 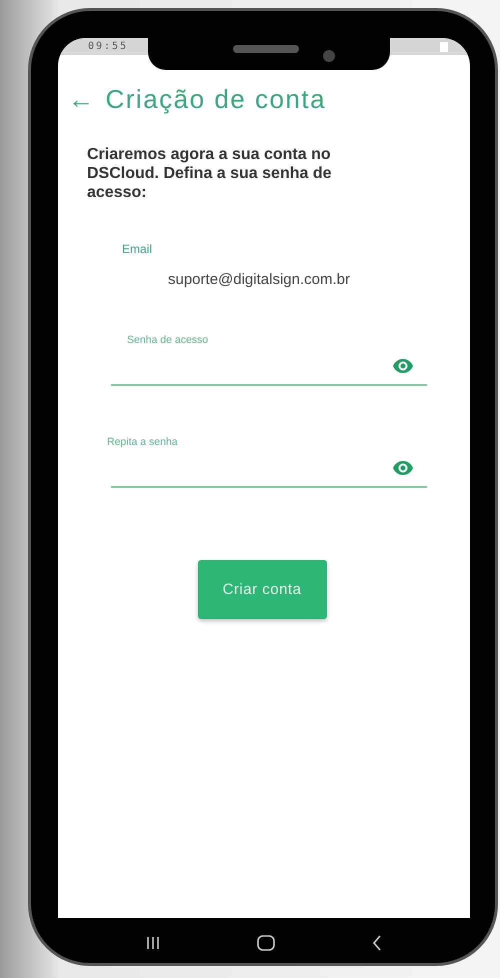 I want to click on create-account-button: Criar conta, so click(x=262, y=589).